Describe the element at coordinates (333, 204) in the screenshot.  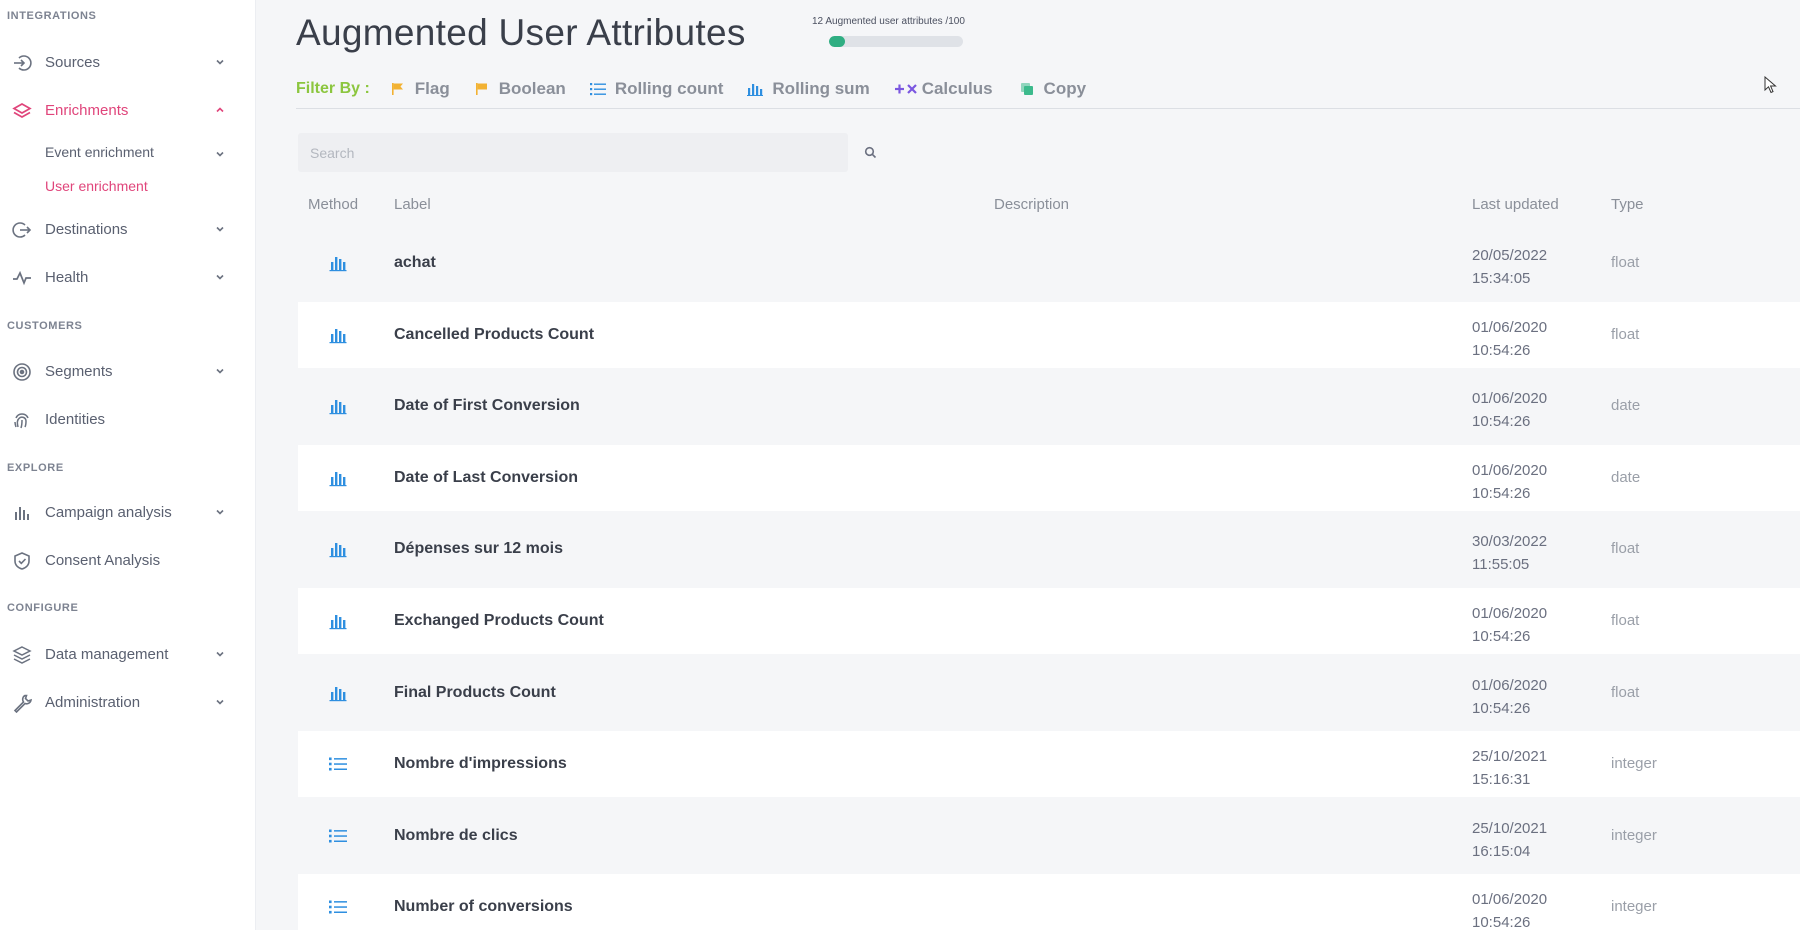
I see `column-header-method: Method` at that location.